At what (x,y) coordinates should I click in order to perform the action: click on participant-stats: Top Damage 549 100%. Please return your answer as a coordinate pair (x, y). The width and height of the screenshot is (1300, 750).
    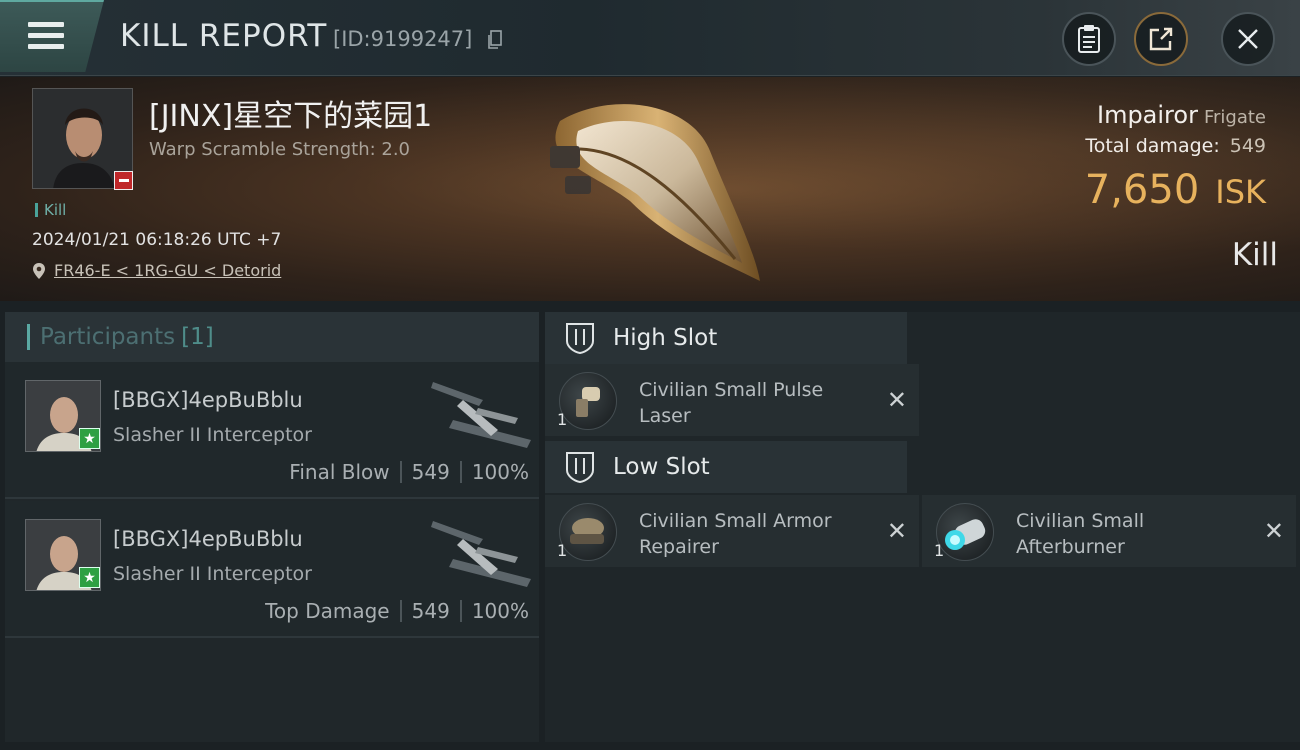
    Looking at the image, I should click on (397, 611).